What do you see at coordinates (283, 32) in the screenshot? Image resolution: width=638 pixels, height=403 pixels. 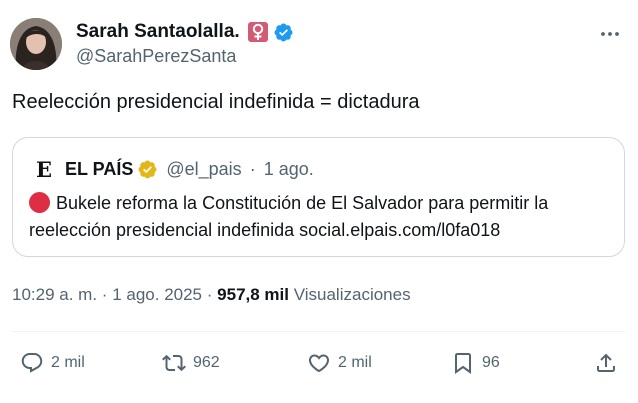 I see `verified-badge-icon` at bounding box center [283, 32].